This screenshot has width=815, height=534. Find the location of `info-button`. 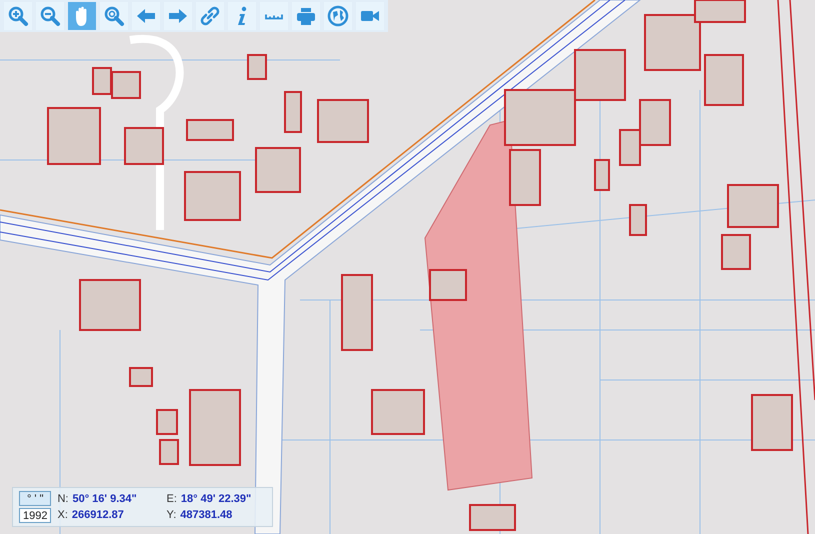

info-button is located at coordinates (242, 16).